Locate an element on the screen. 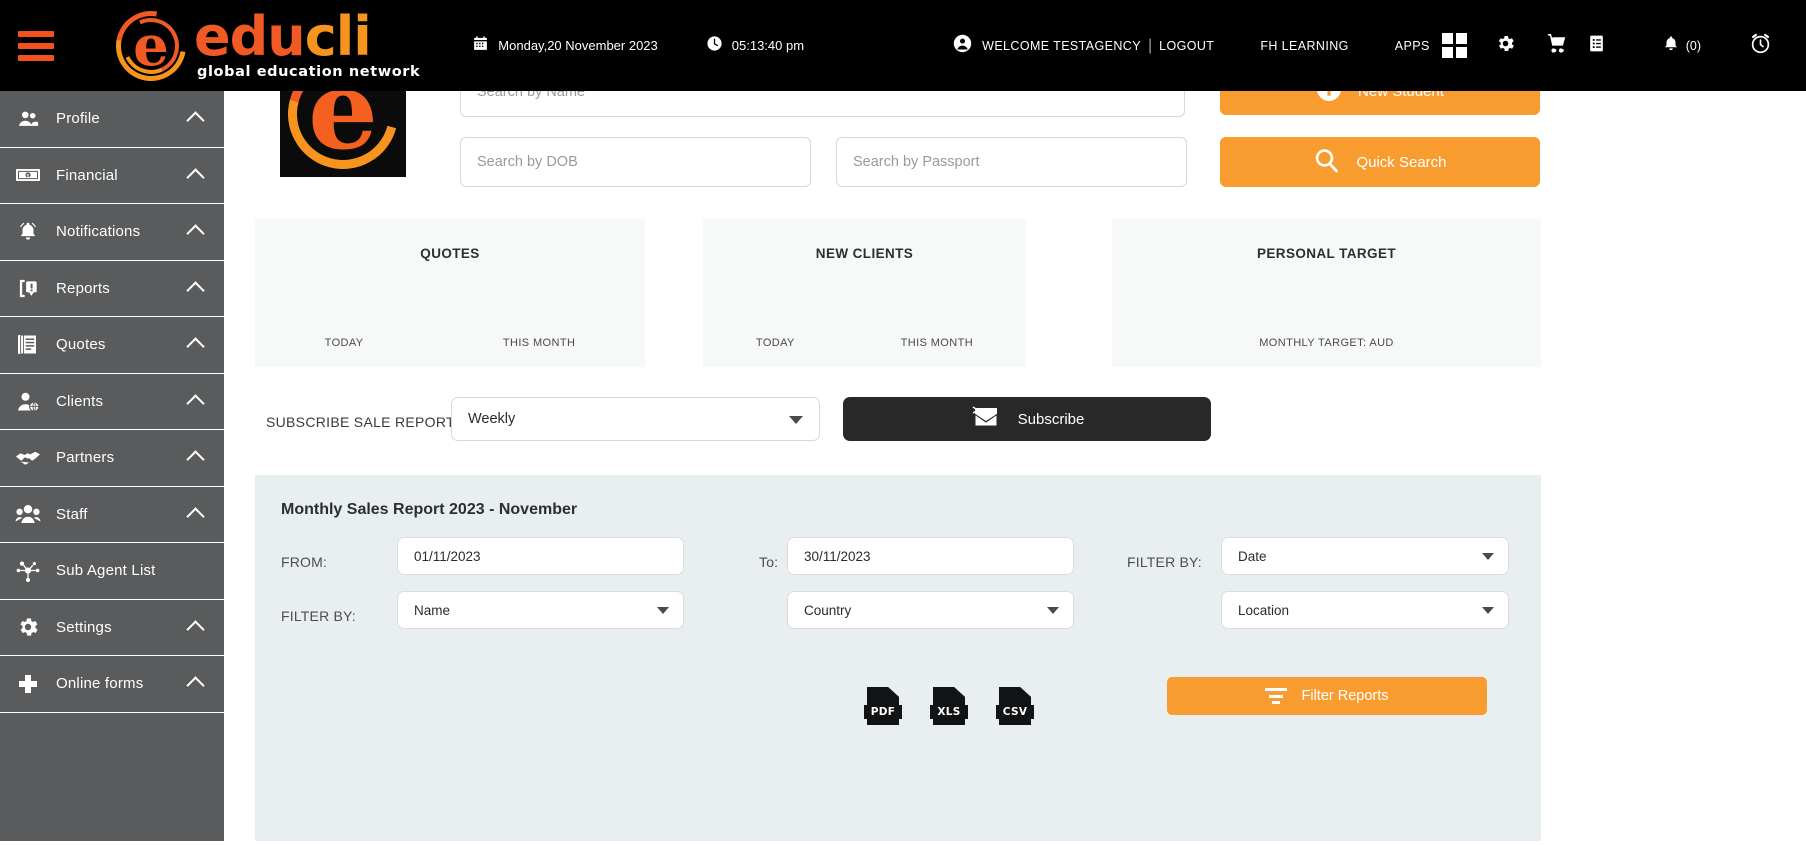  export-xls-label: XLS is located at coordinates (949, 711).